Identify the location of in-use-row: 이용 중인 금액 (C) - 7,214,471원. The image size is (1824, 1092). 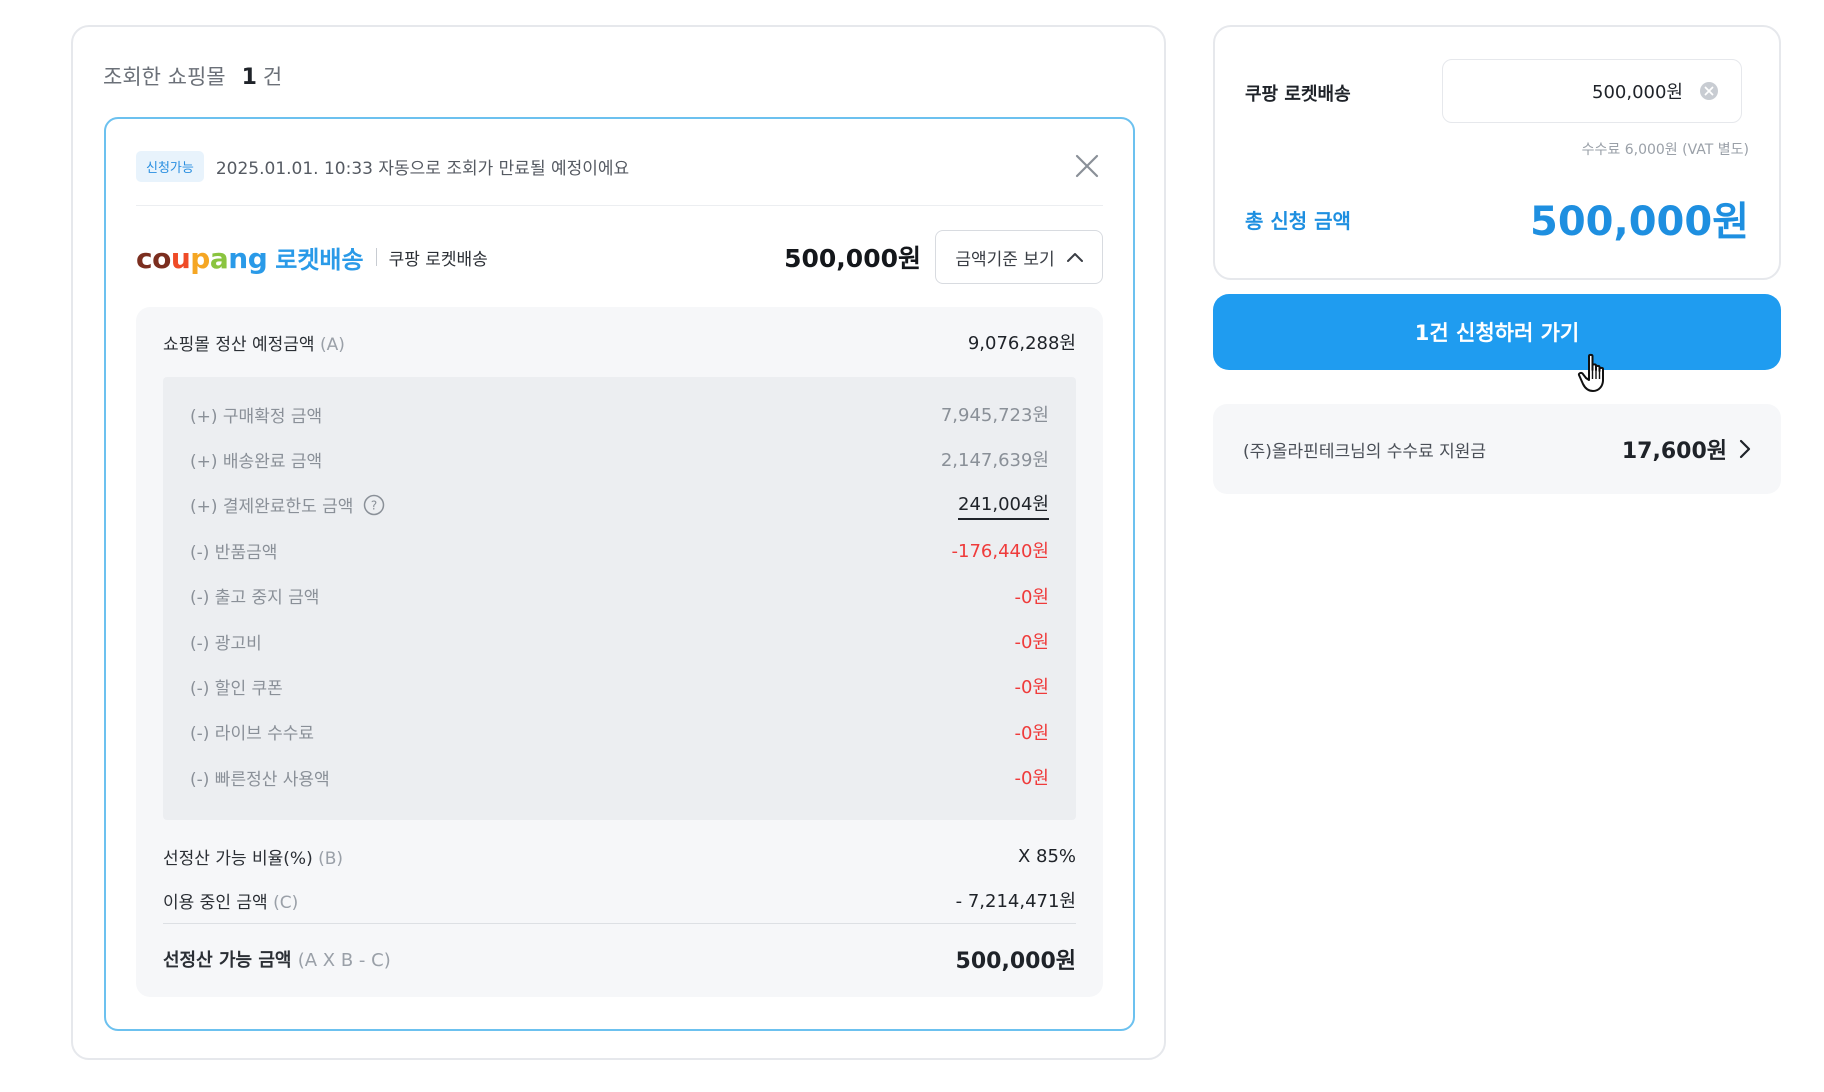
(619, 900).